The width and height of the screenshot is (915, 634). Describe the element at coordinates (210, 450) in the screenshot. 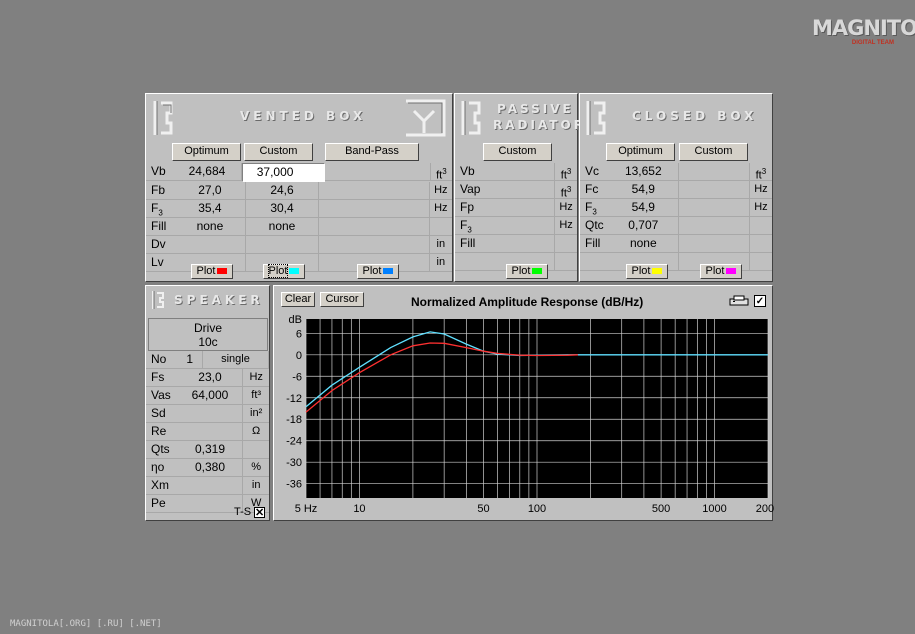

I see `speaker-qts-value: 0,319` at that location.